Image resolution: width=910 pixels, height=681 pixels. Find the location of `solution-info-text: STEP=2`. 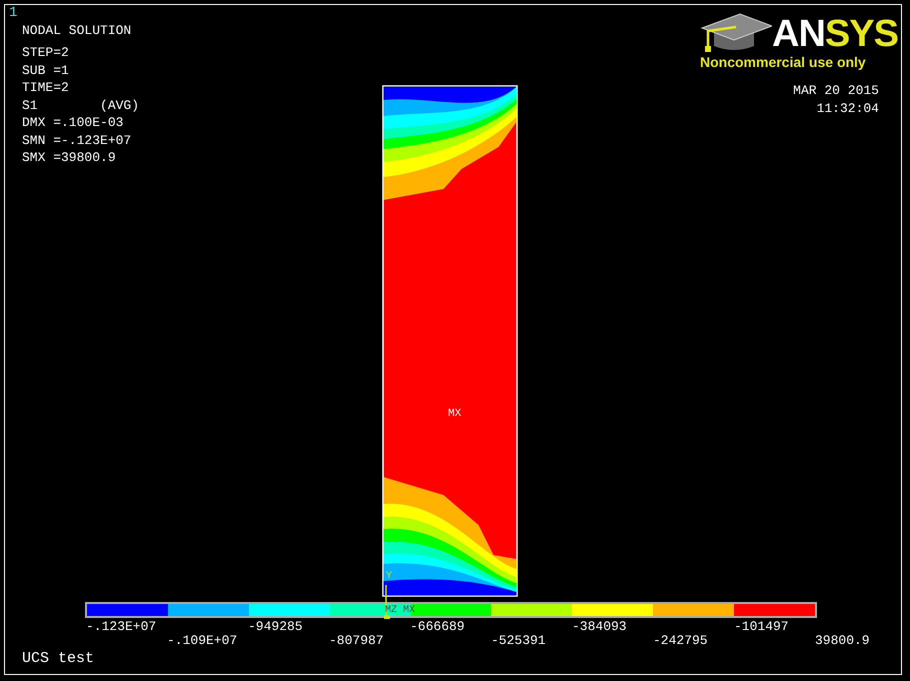

solution-info-text: STEP=2 is located at coordinates (46, 53).